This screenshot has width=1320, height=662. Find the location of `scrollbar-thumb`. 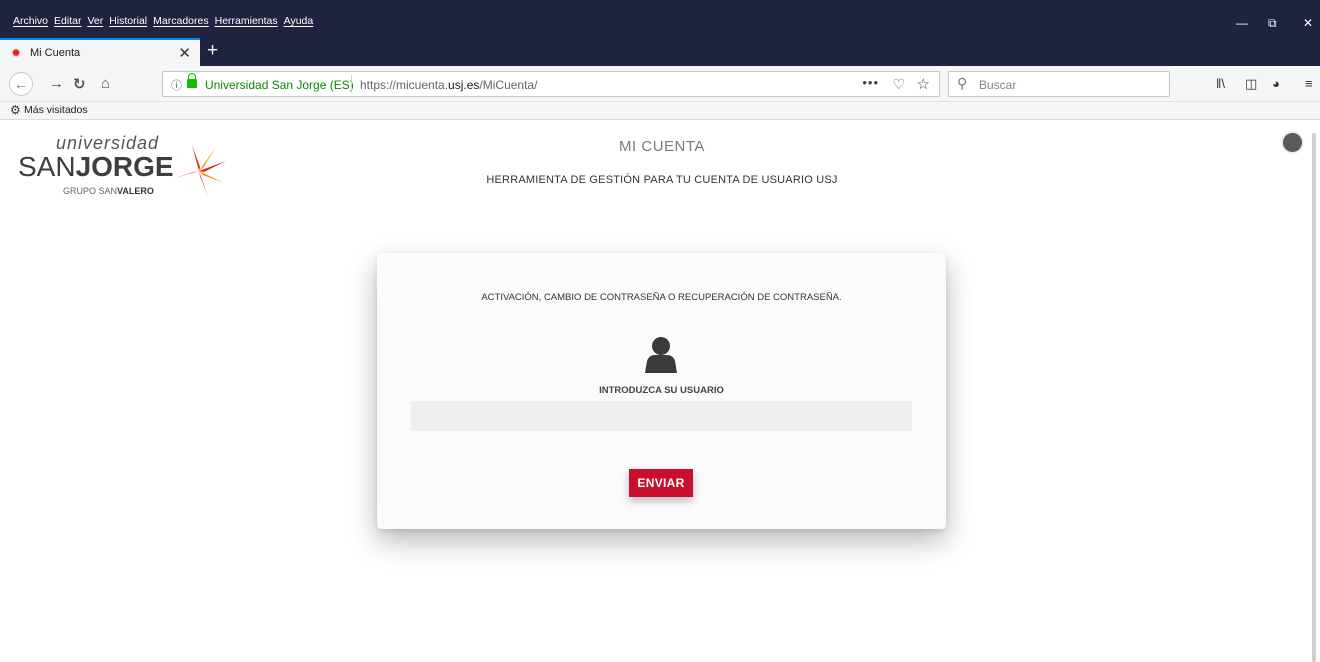

scrollbar-thumb is located at coordinates (1314, 397).